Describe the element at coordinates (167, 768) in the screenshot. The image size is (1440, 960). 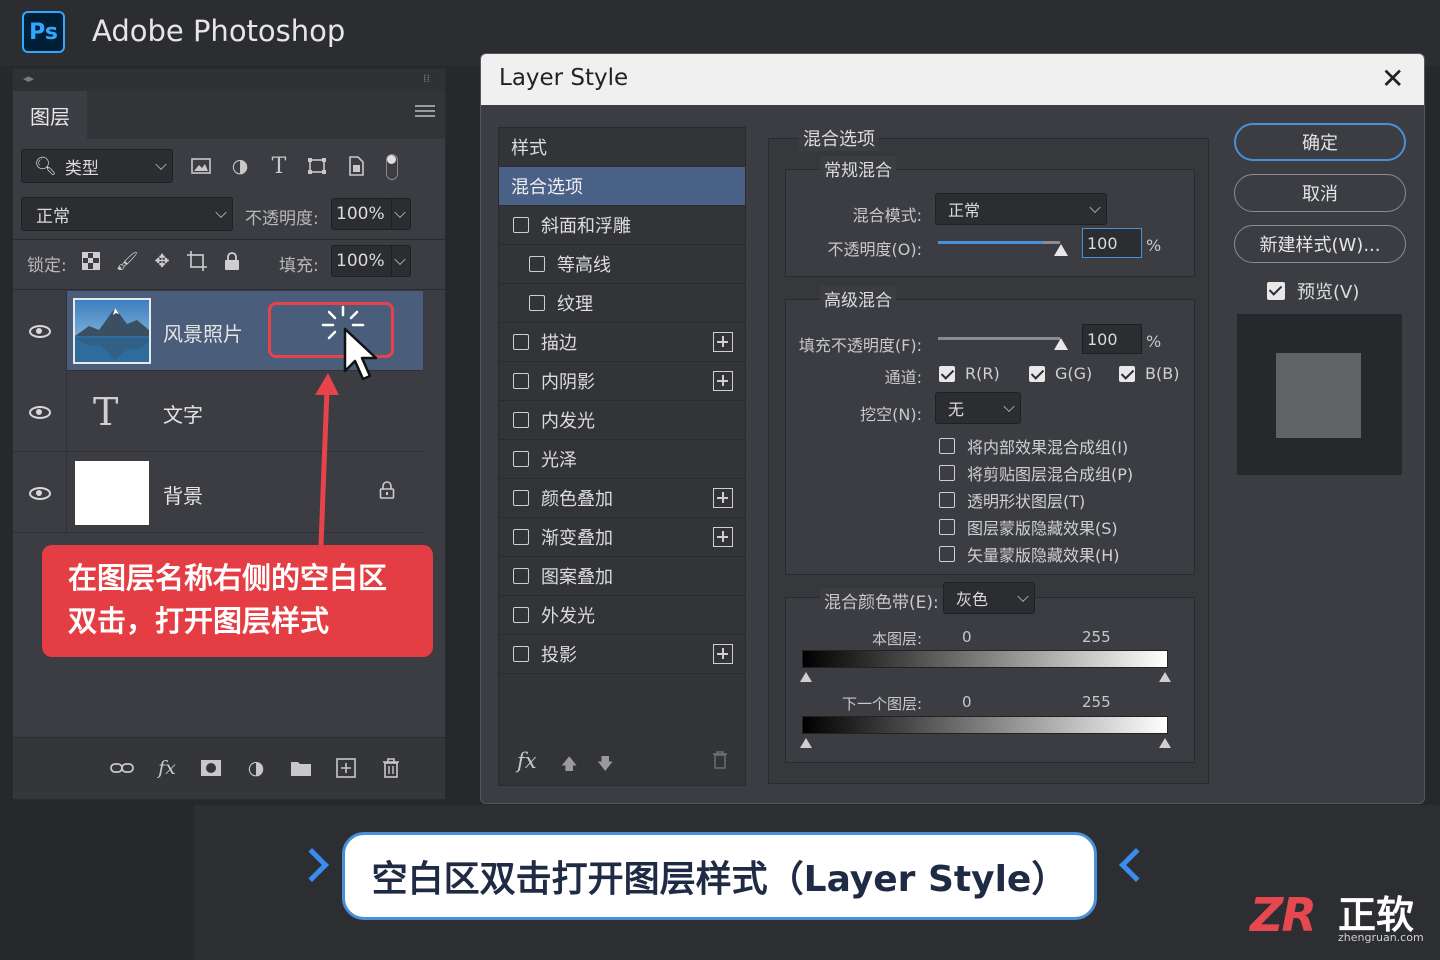
I see `add-layer-style-icon: fx` at that location.